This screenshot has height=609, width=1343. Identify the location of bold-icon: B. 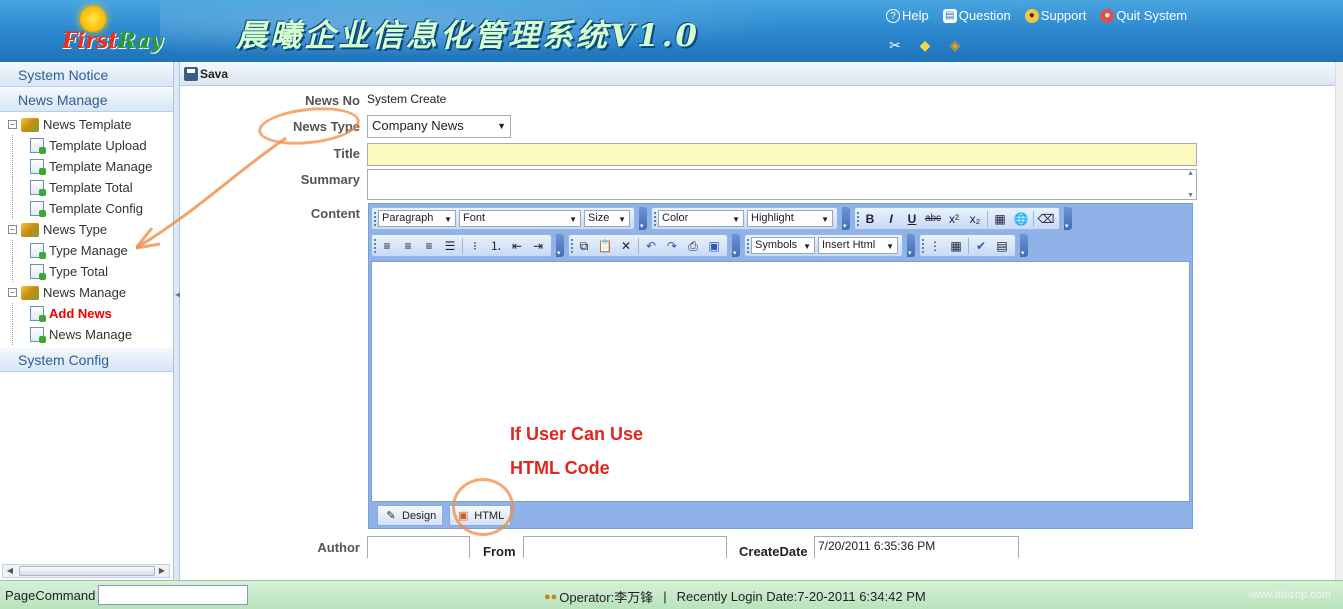
(870, 219).